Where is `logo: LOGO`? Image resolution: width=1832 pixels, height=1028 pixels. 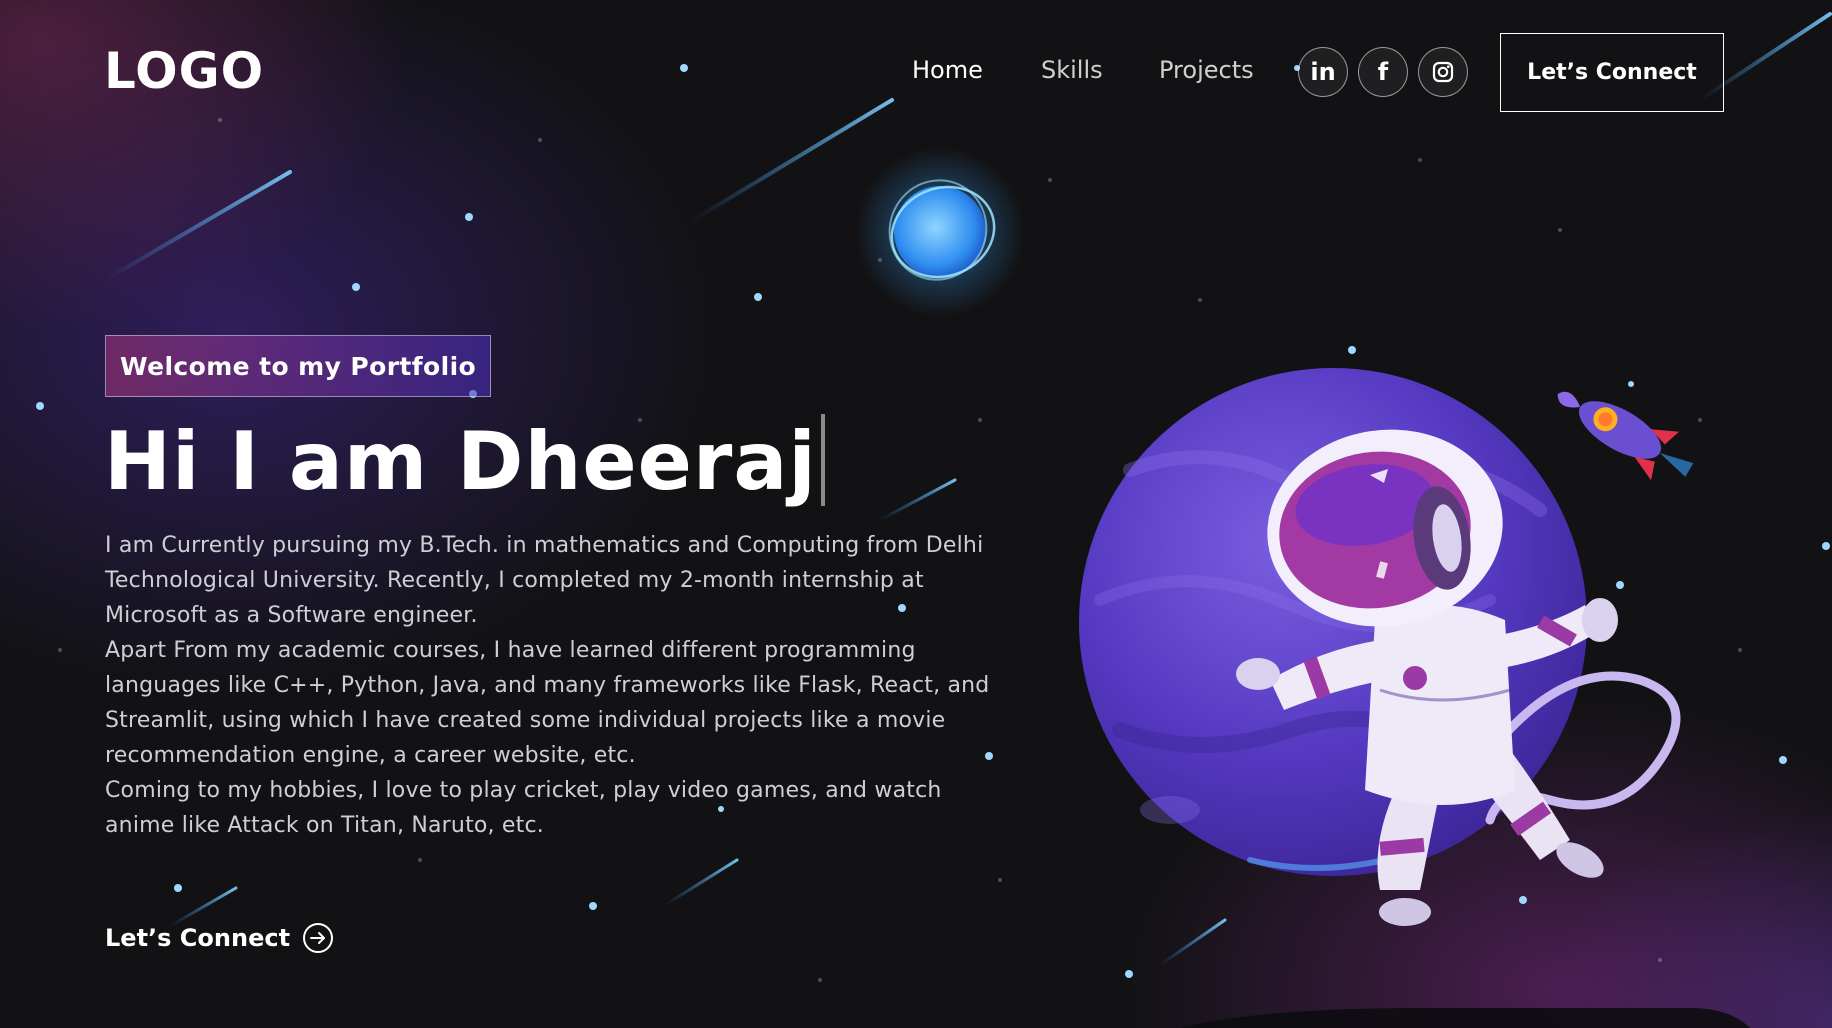 logo: LOGO is located at coordinates (184, 71).